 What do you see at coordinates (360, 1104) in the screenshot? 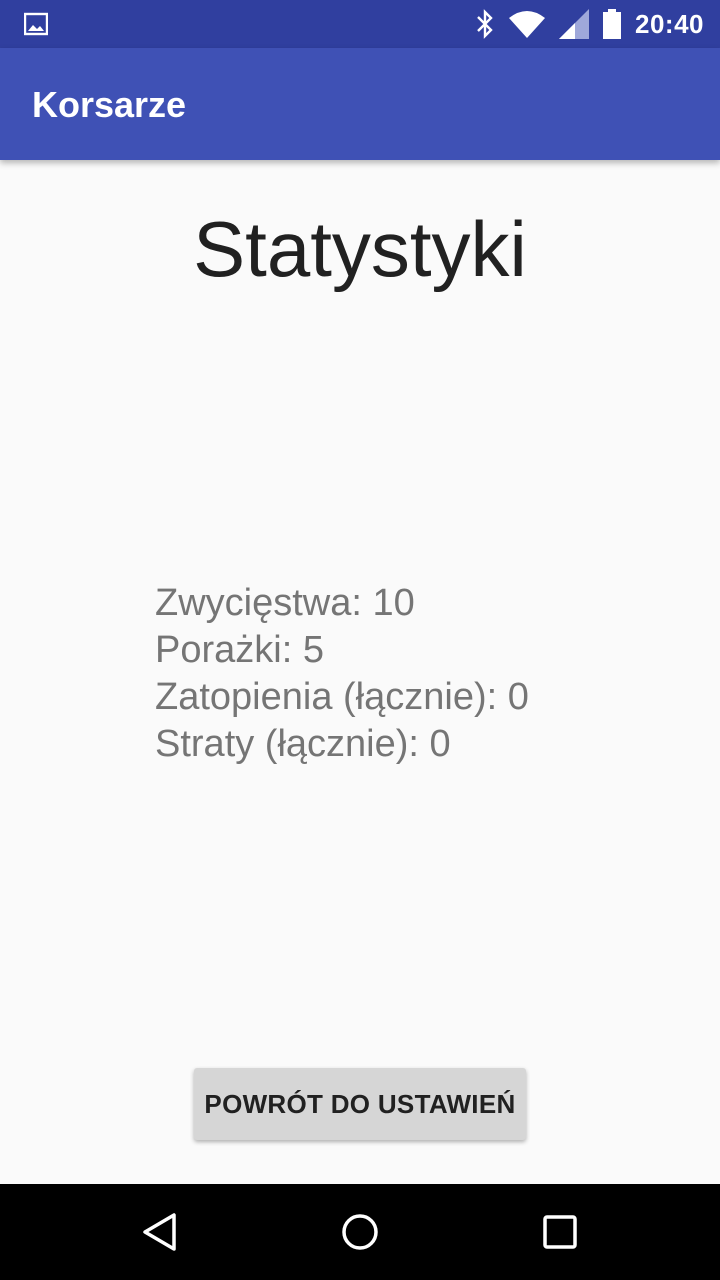
I see `back-to-settings-button: POWRÓT DO USTAWIEŃ` at bounding box center [360, 1104].